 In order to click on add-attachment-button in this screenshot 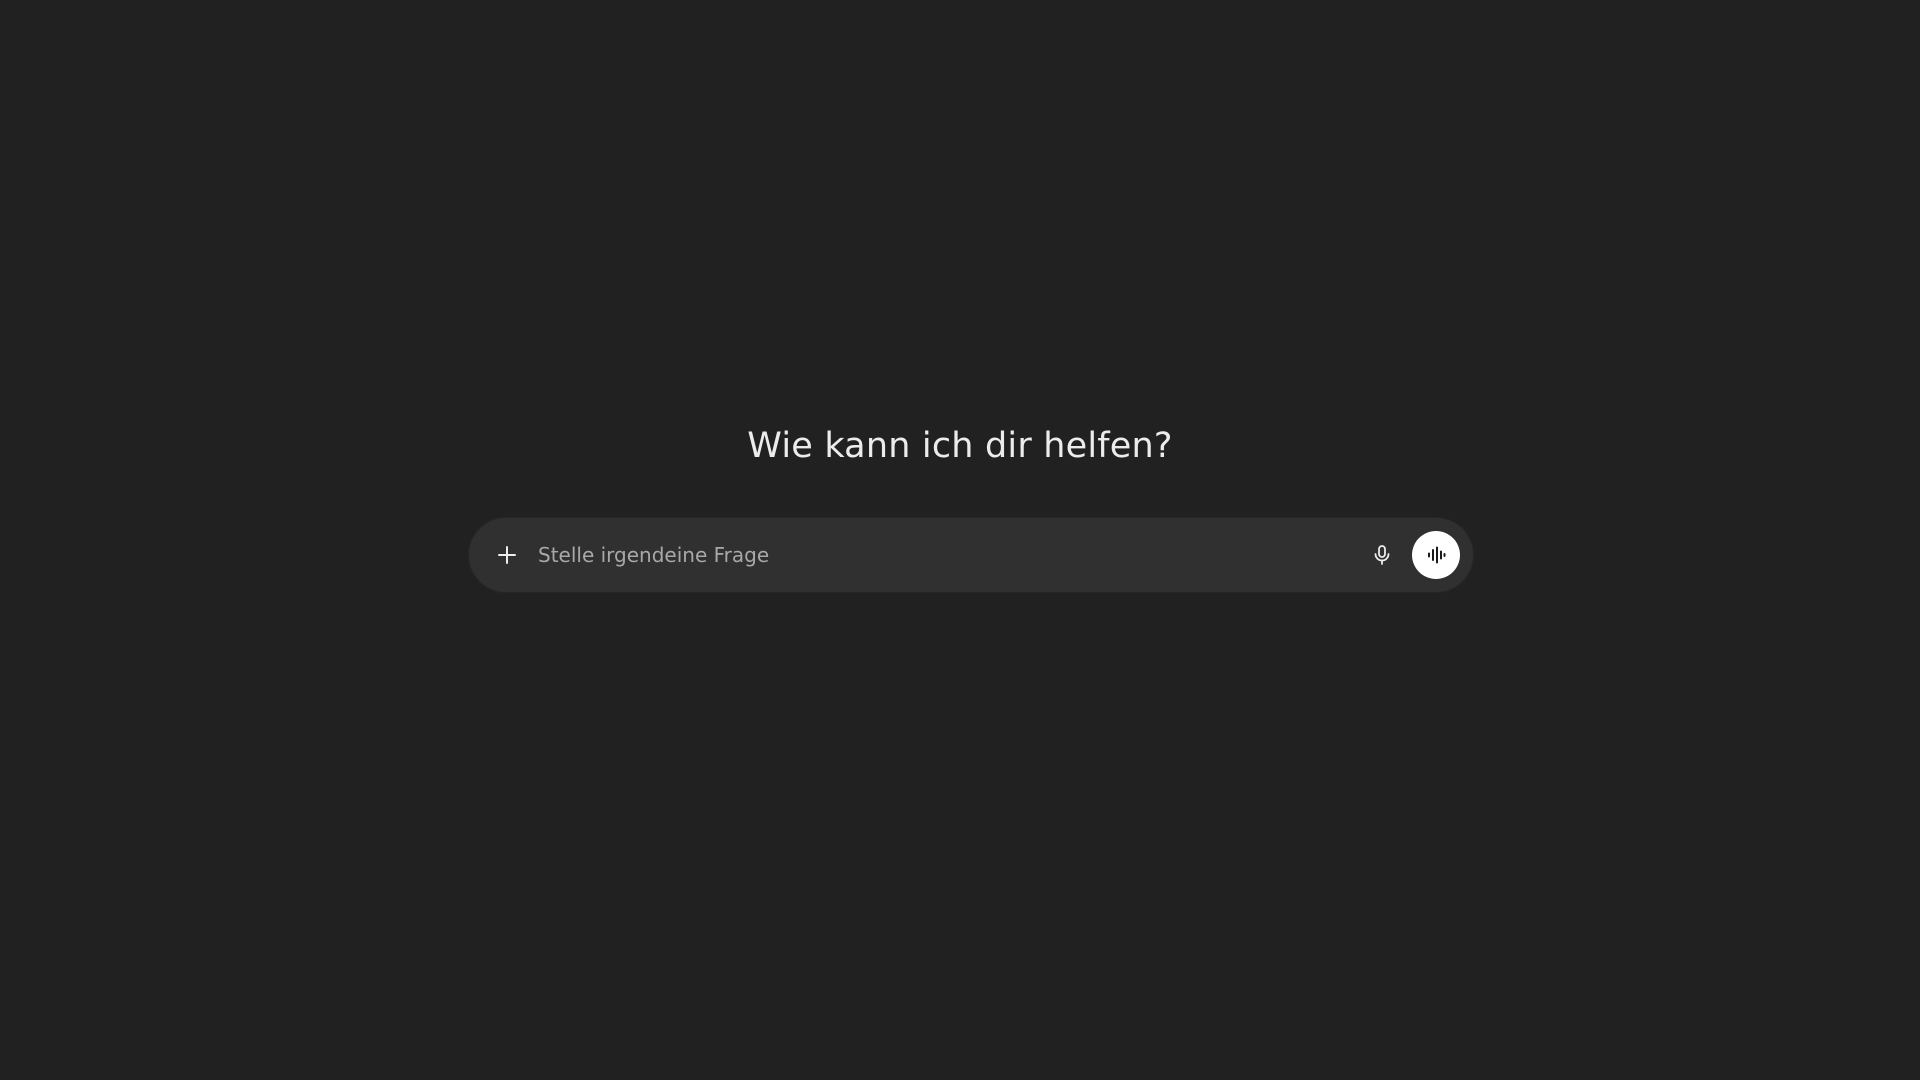, I will do `click(507, 555)`.